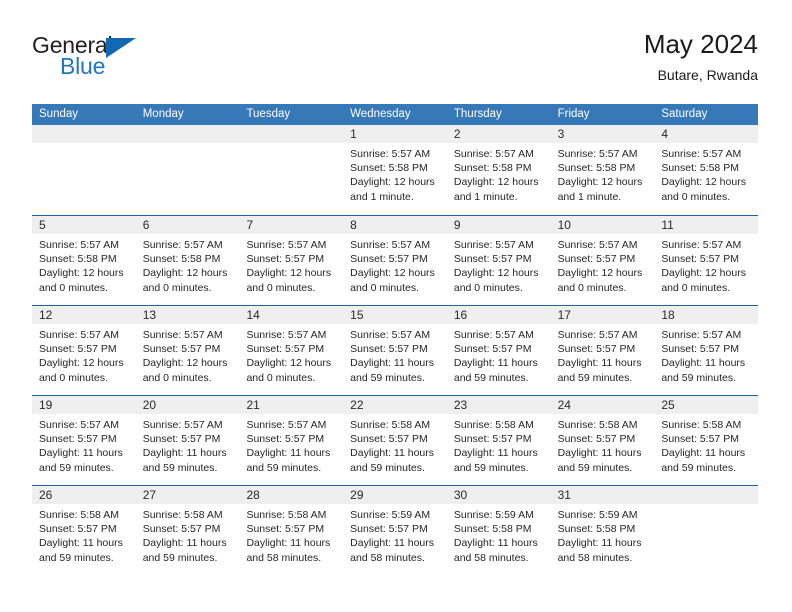 The width and height of the screenshot is (792, 612). Describe the element at coordinates (395, 134) in the screenshot. I see `day-number: 1` at that location.